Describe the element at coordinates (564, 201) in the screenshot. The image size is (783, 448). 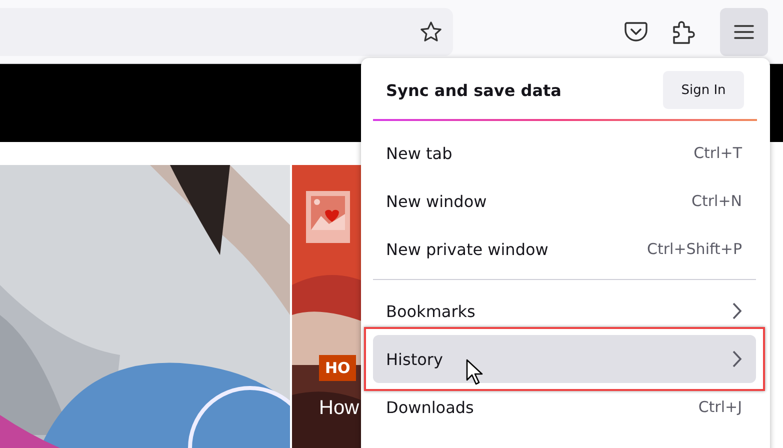
I see `menu-item: New window Ctrl+N` at that location.